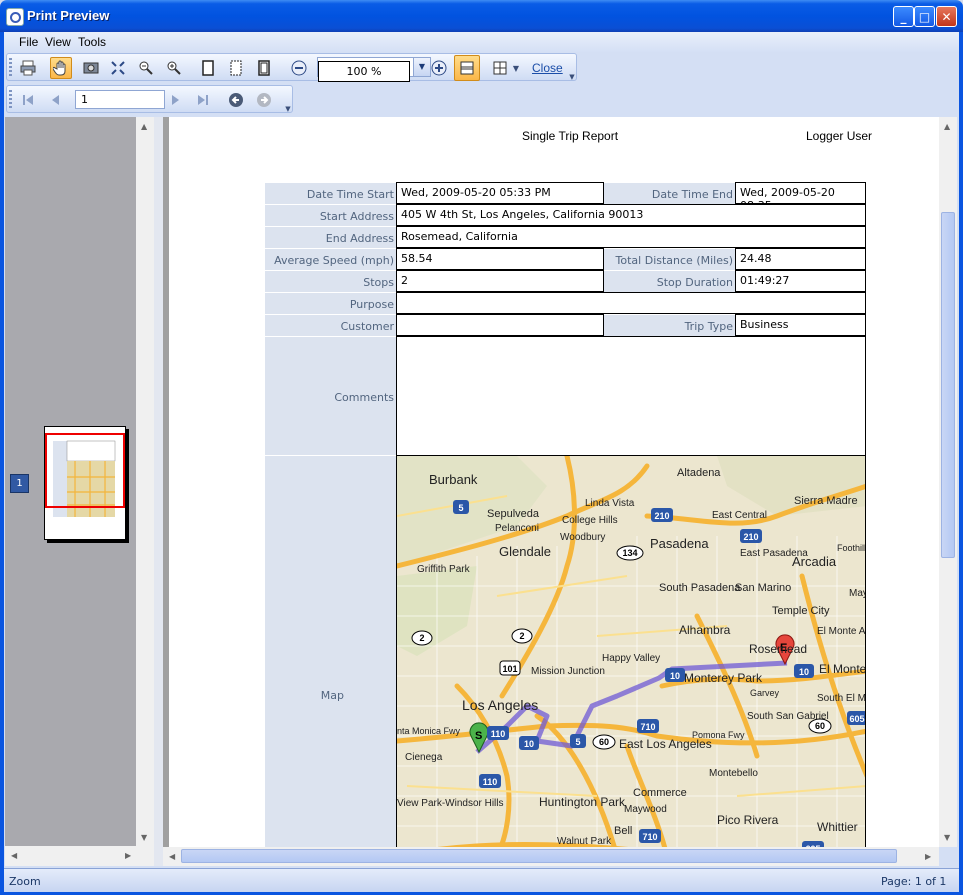  I want to click on menu-view: View, so click(58, 42).